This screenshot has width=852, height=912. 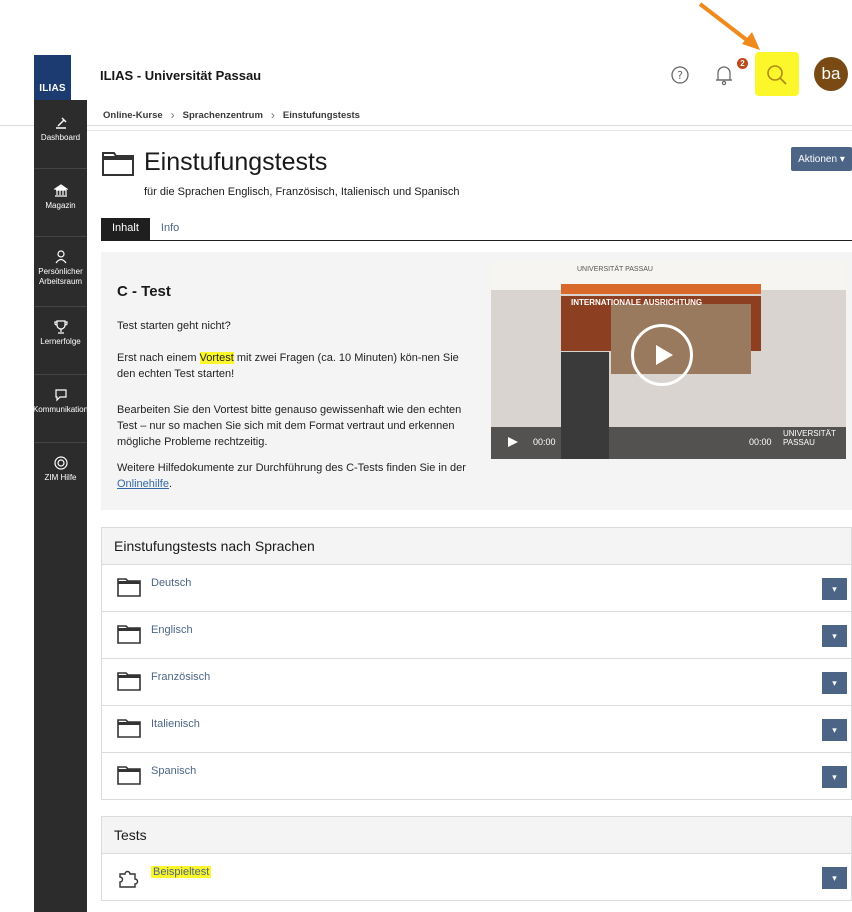 I want to click on highlighted-word: Vortest, so click(x=216, y=358).